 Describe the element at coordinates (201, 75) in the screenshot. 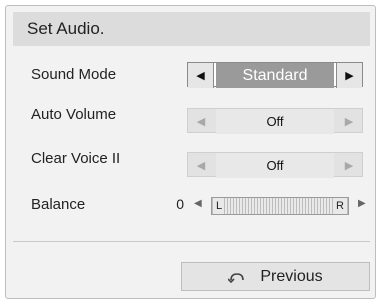

I see `sound-mode-left-arrow-icon: ◀` at that location.